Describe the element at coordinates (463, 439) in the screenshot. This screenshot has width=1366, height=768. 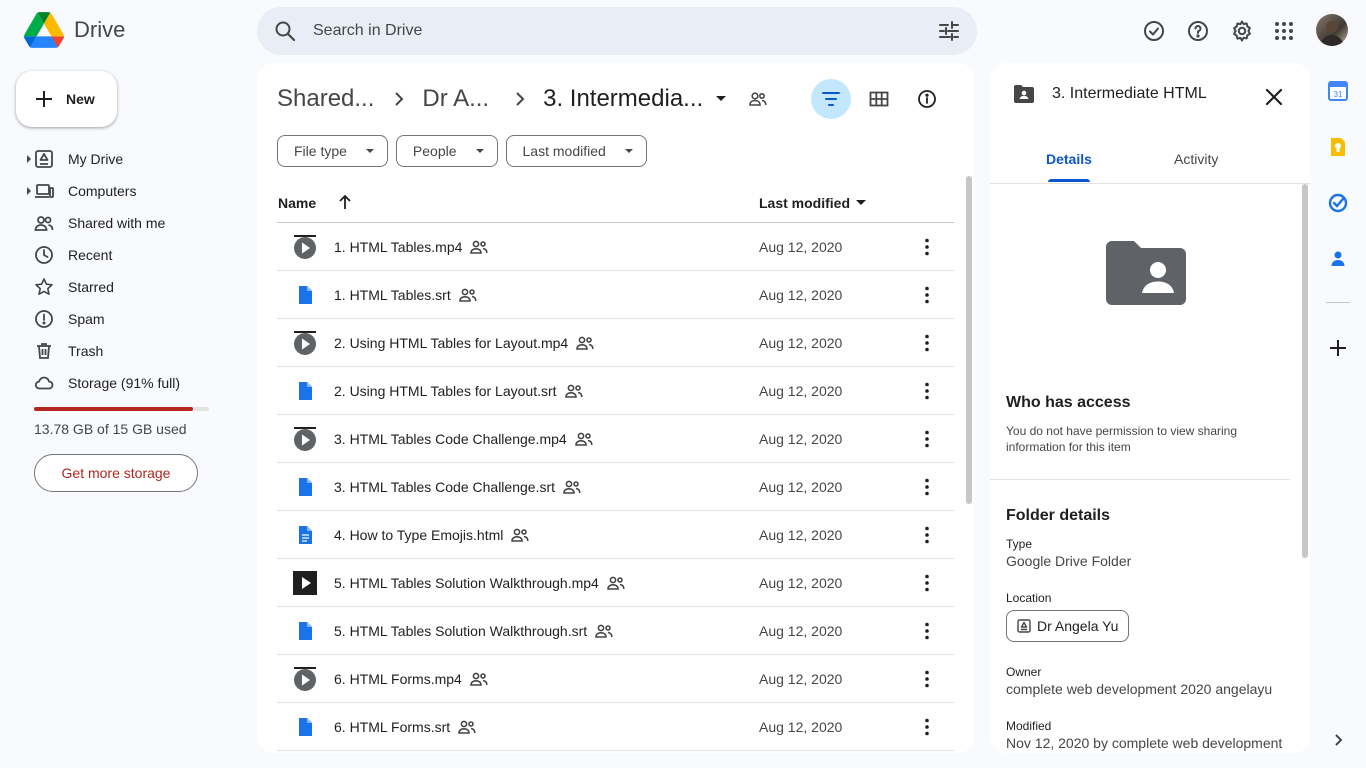
I see `file-name-cell: 3. HTML Tables Code Challenge.mp4` at that location.